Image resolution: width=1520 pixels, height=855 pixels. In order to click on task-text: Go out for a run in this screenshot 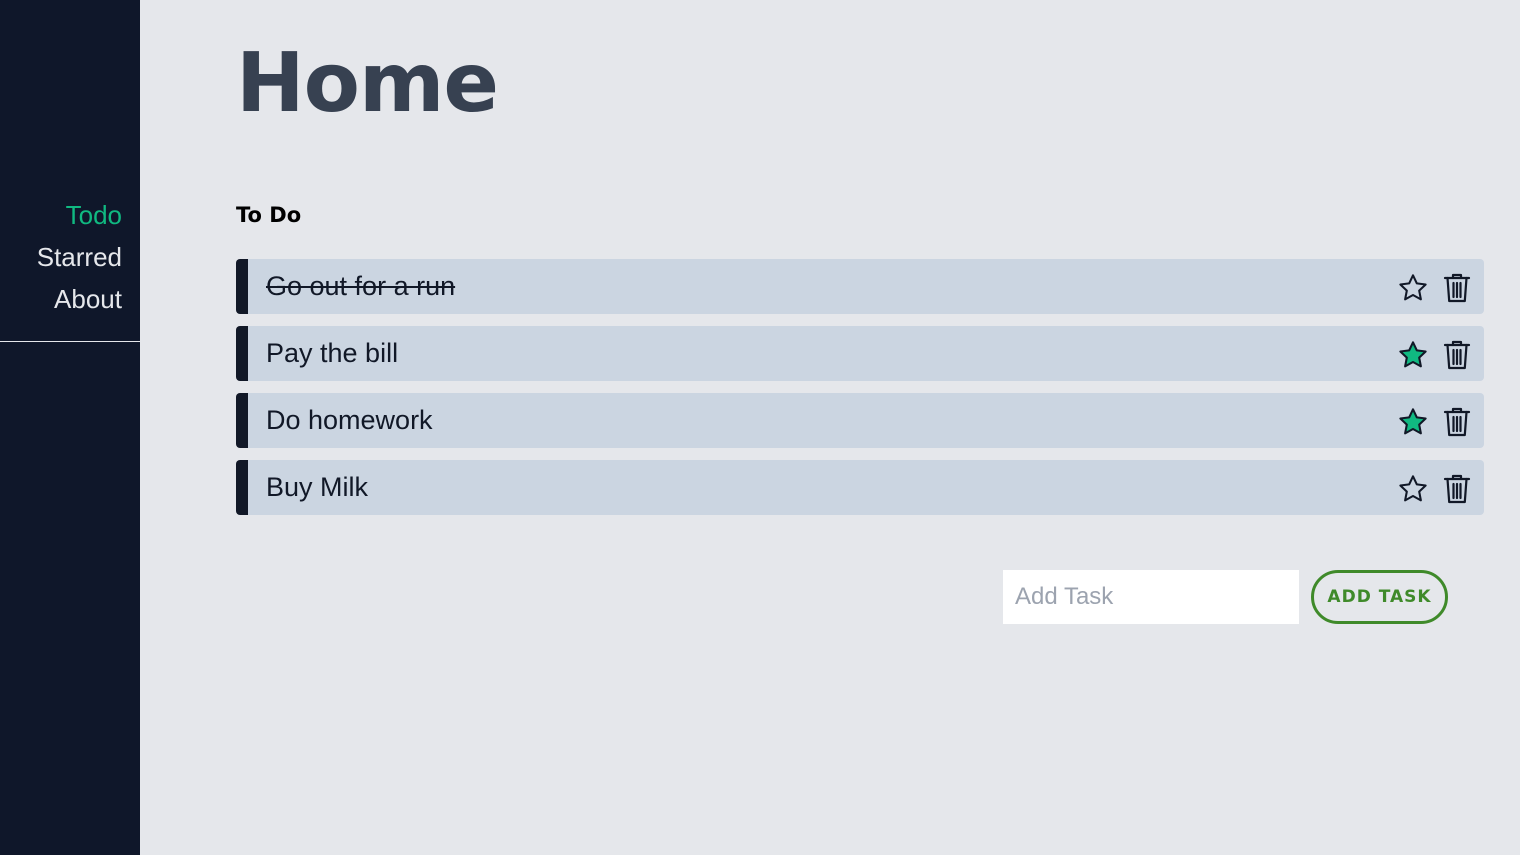, I will do `click(360, 286)`.